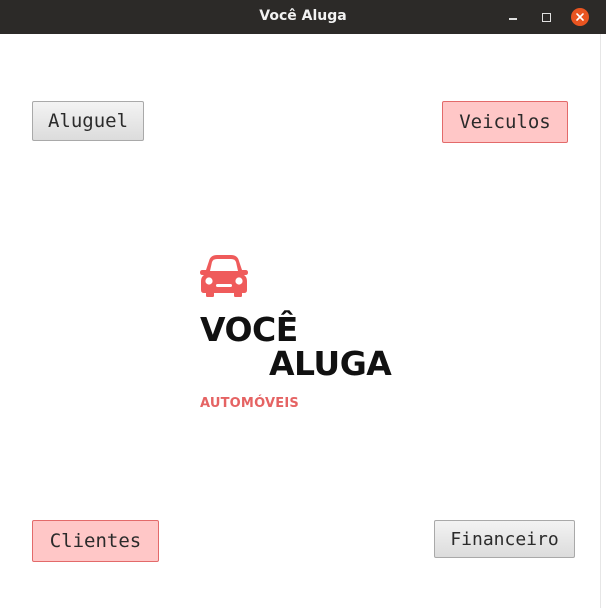  I want to click on title-bar: Você Aluga, so click(303, 17).